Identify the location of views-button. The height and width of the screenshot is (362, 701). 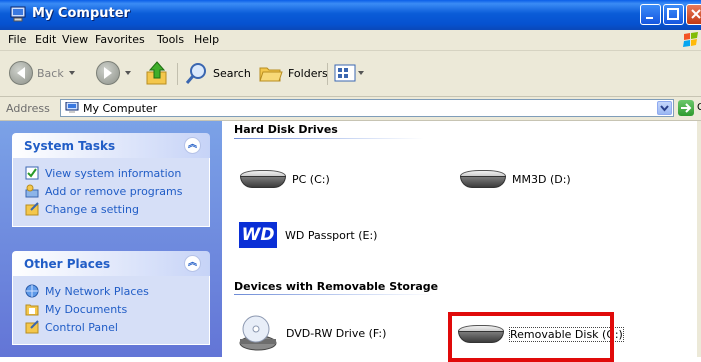
(349, 73).